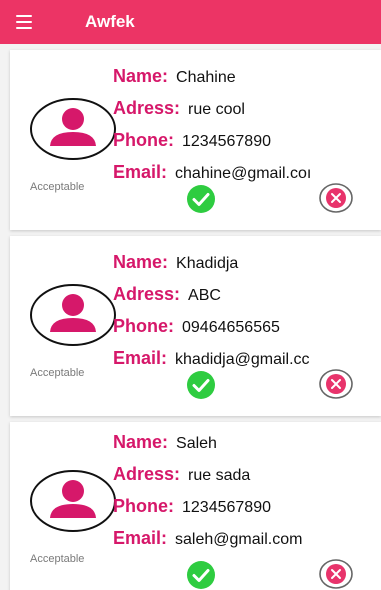 The height and width of the screenshot is (590, 381). Describe the element at coordinates (219, 475) in the screenshot. I see `adress-value: rue sada` at that location.